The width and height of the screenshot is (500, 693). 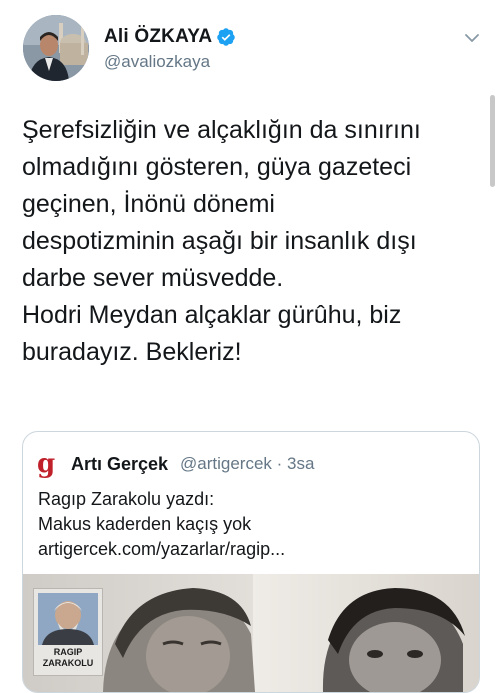 I want to click on tweet-text-line: darbe sever müsvedde., so click(x=153, y=278).